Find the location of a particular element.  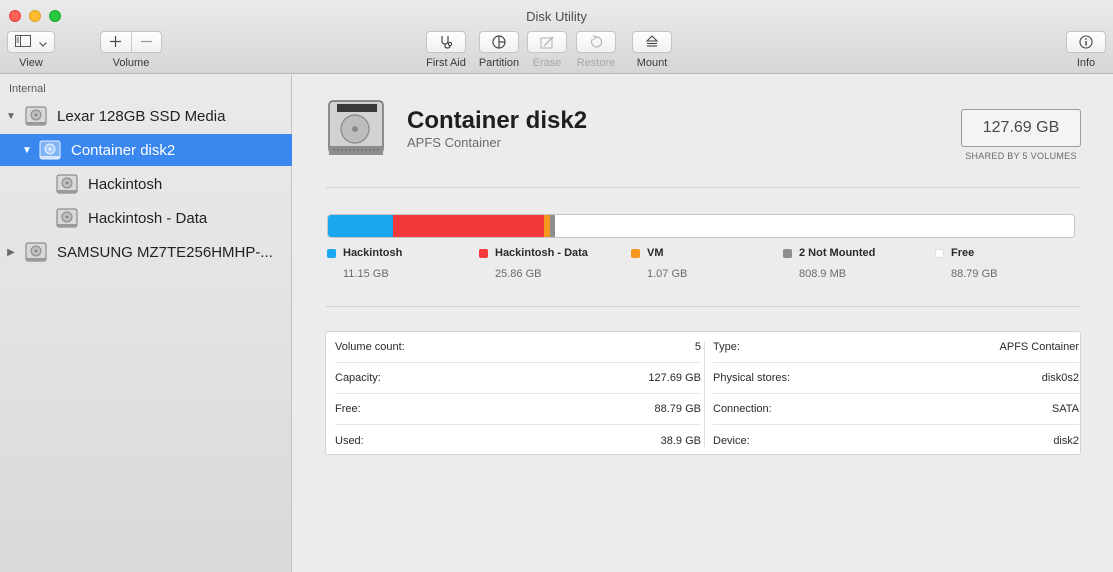

info-button is located at coordinates (1086, 42).